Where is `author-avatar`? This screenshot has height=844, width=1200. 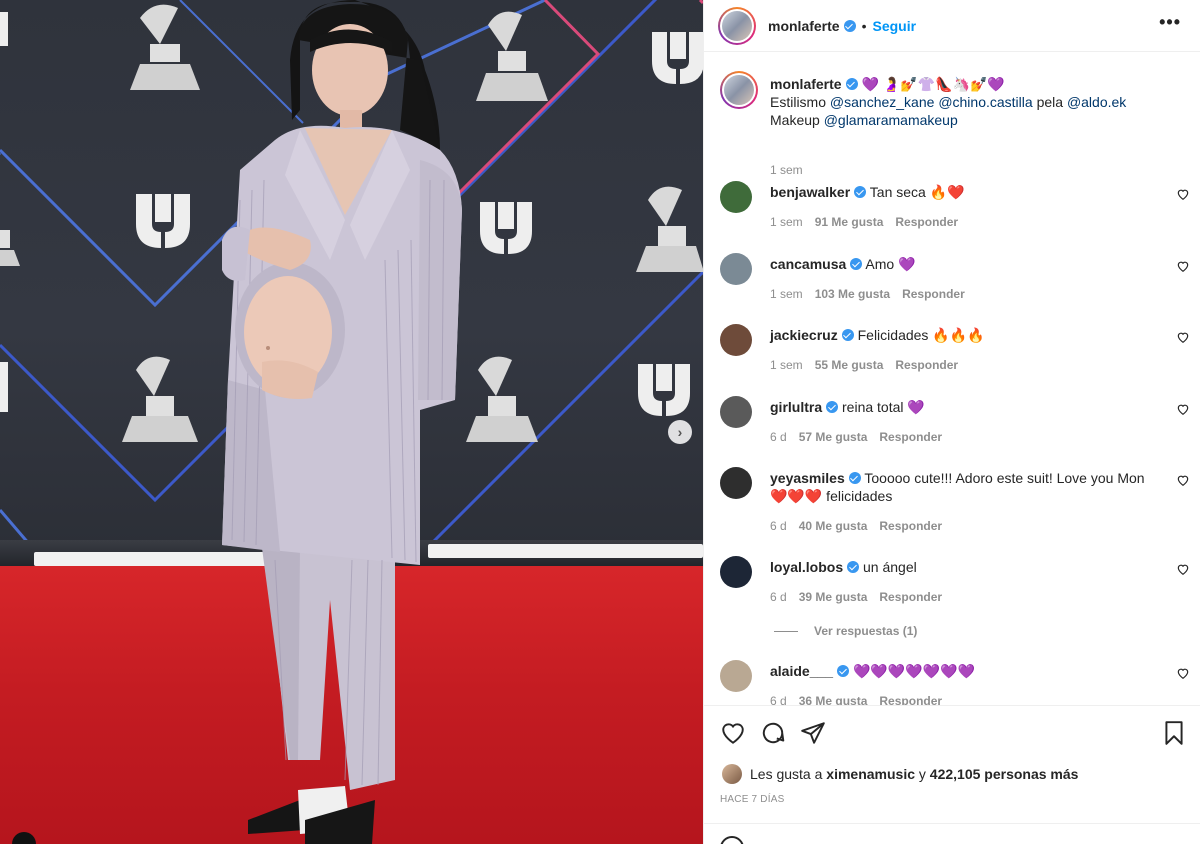
author-avatar is located at coordinates (737, 25).